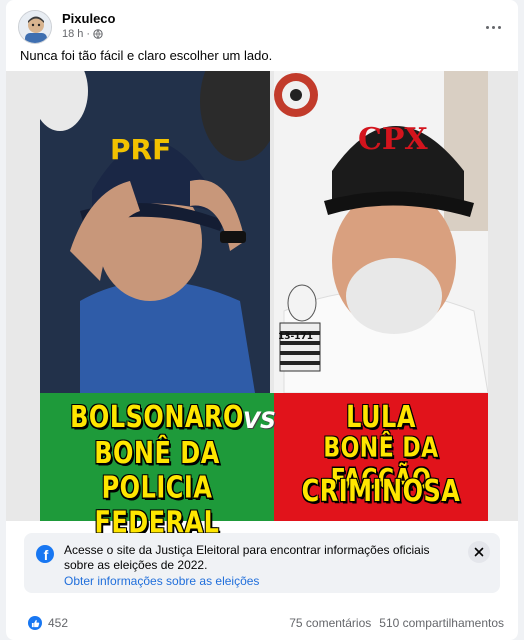 Image resolution: width=524 pixels, height=640 pixels. I want to click on author-name: Pixuleco, so click(88, 18).